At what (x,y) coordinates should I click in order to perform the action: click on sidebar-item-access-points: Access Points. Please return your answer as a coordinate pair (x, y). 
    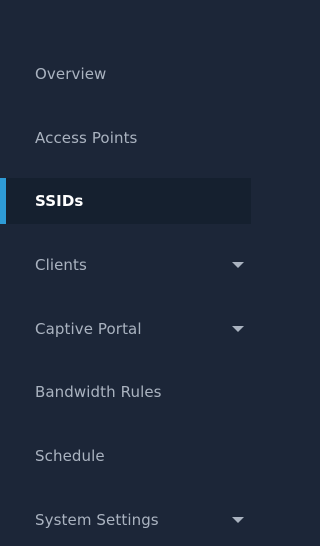
    Looking at the image, I should click on (125, 138).